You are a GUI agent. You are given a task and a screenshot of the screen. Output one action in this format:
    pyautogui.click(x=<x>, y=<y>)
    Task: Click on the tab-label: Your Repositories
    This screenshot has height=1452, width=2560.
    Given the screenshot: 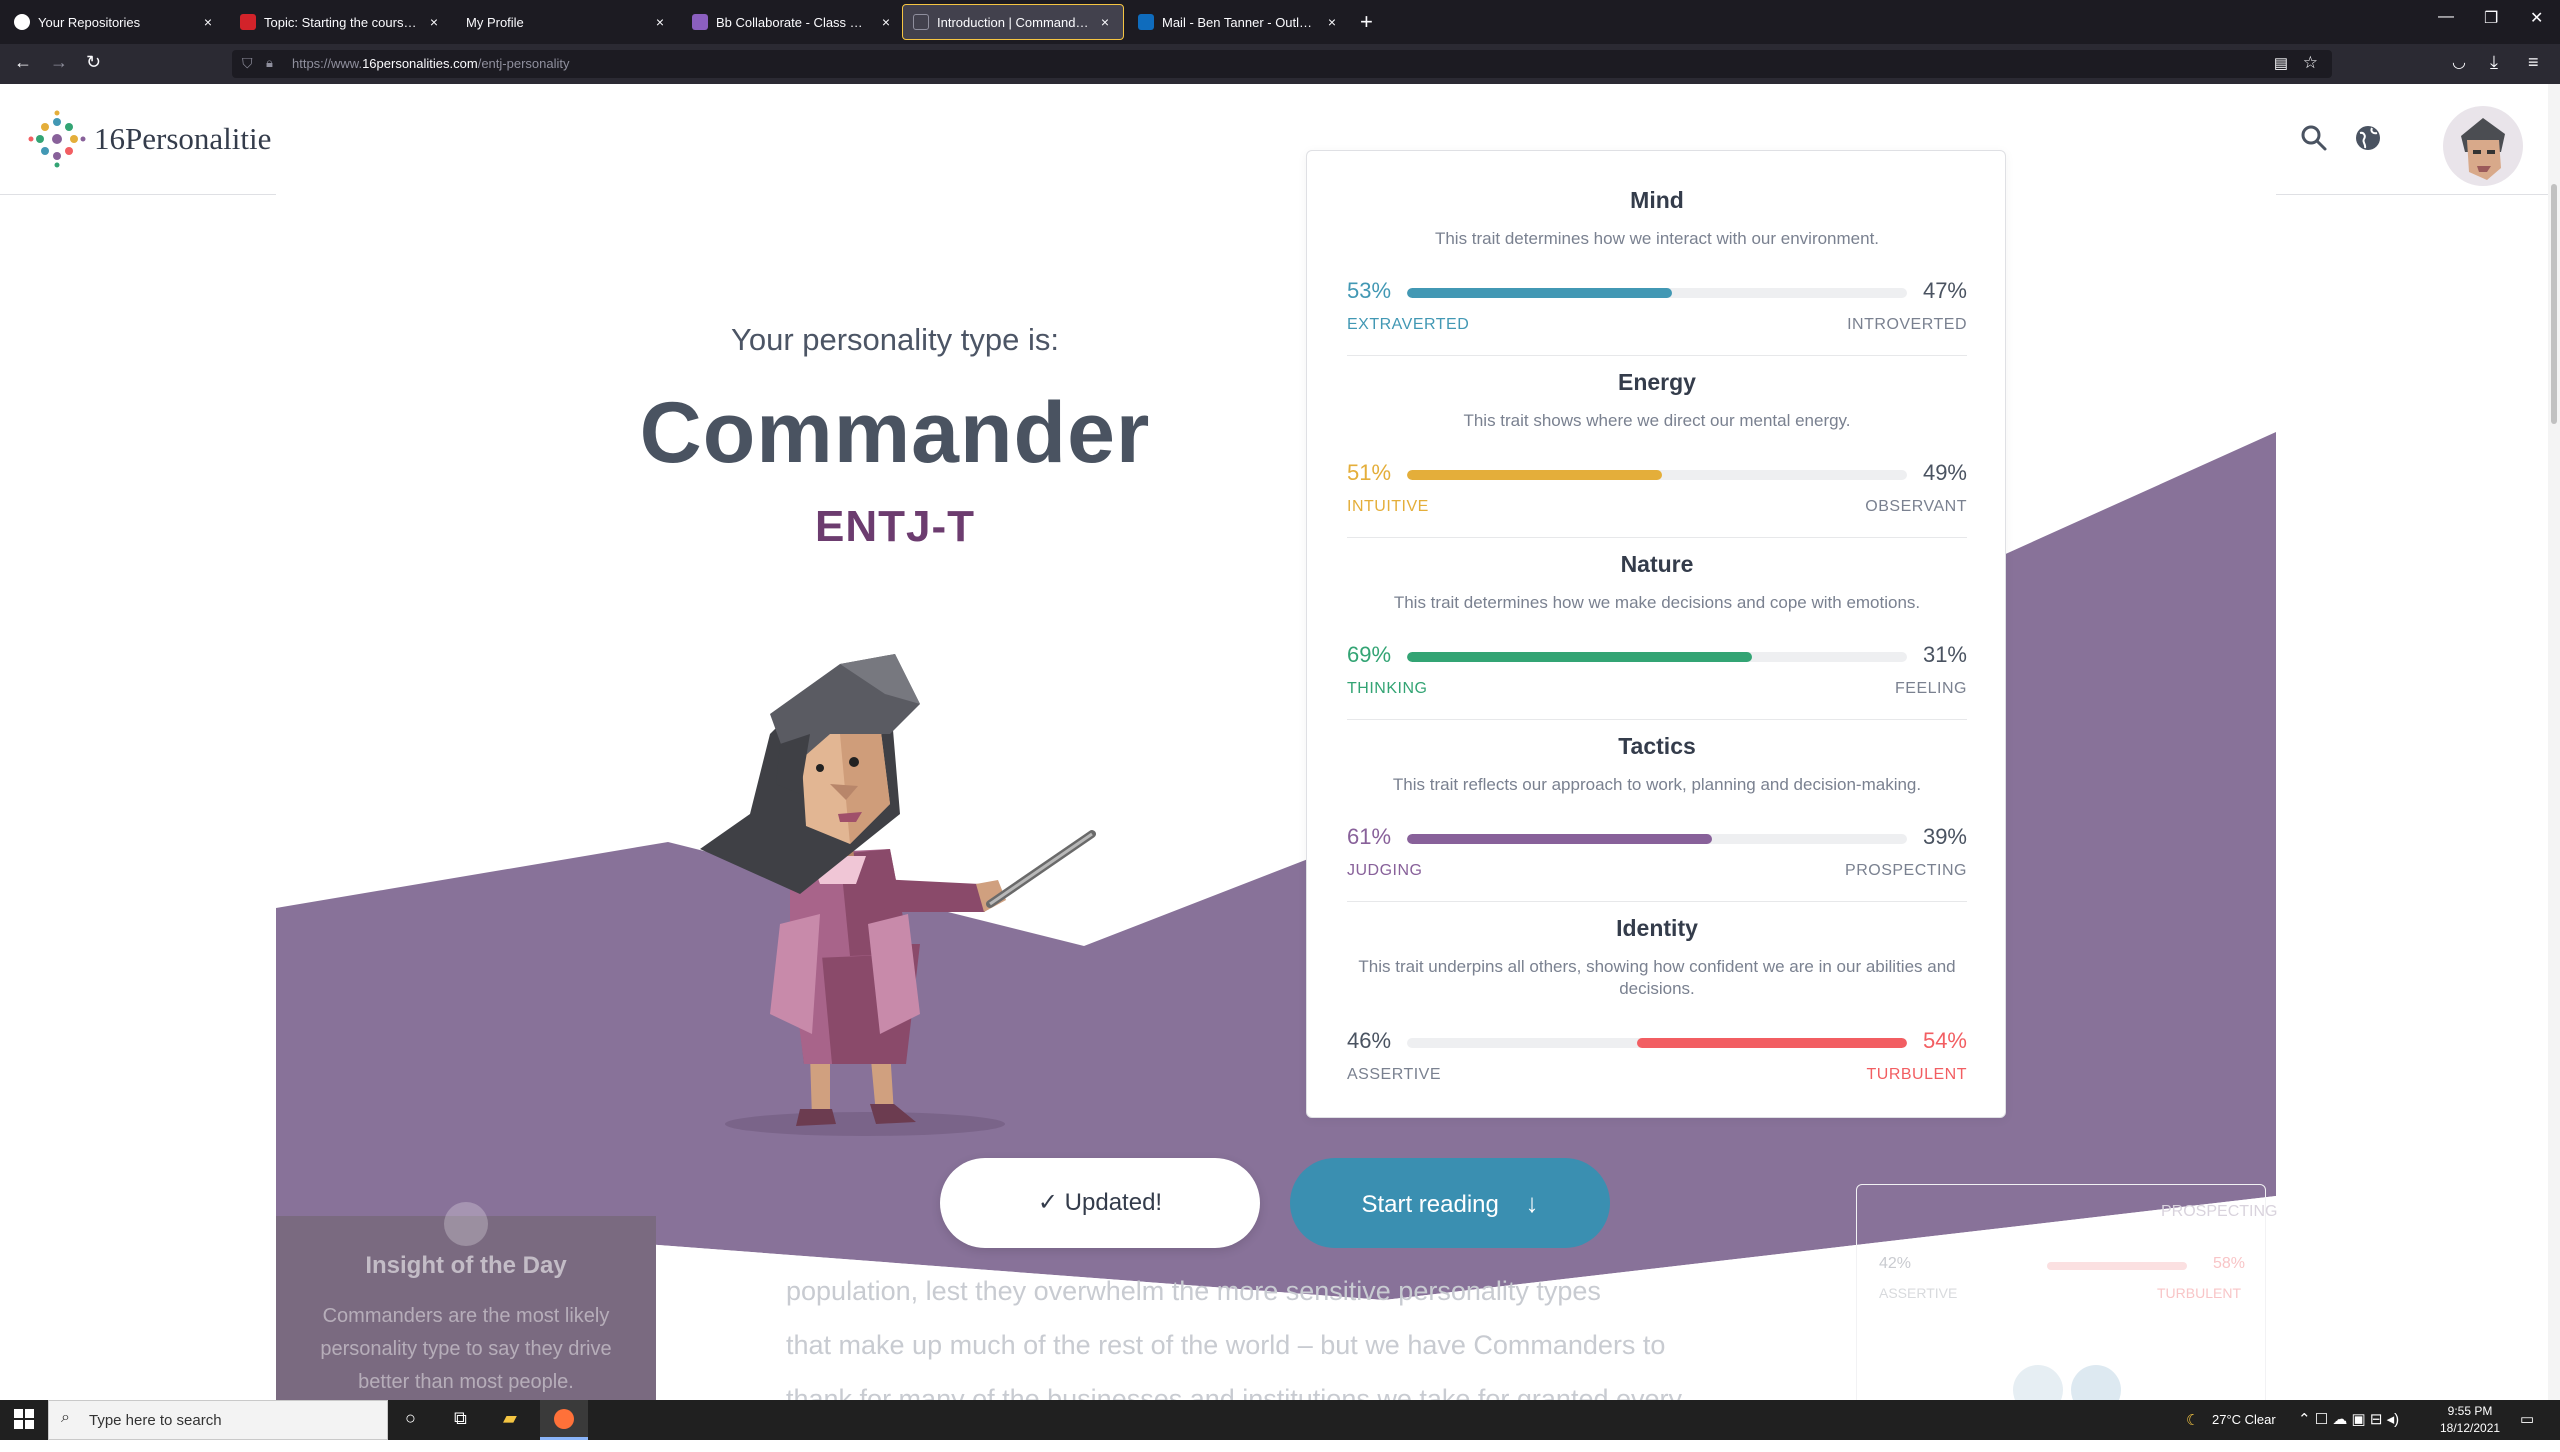 What is the action you would take?
    pyautogui.click(x=89, y=22)
    